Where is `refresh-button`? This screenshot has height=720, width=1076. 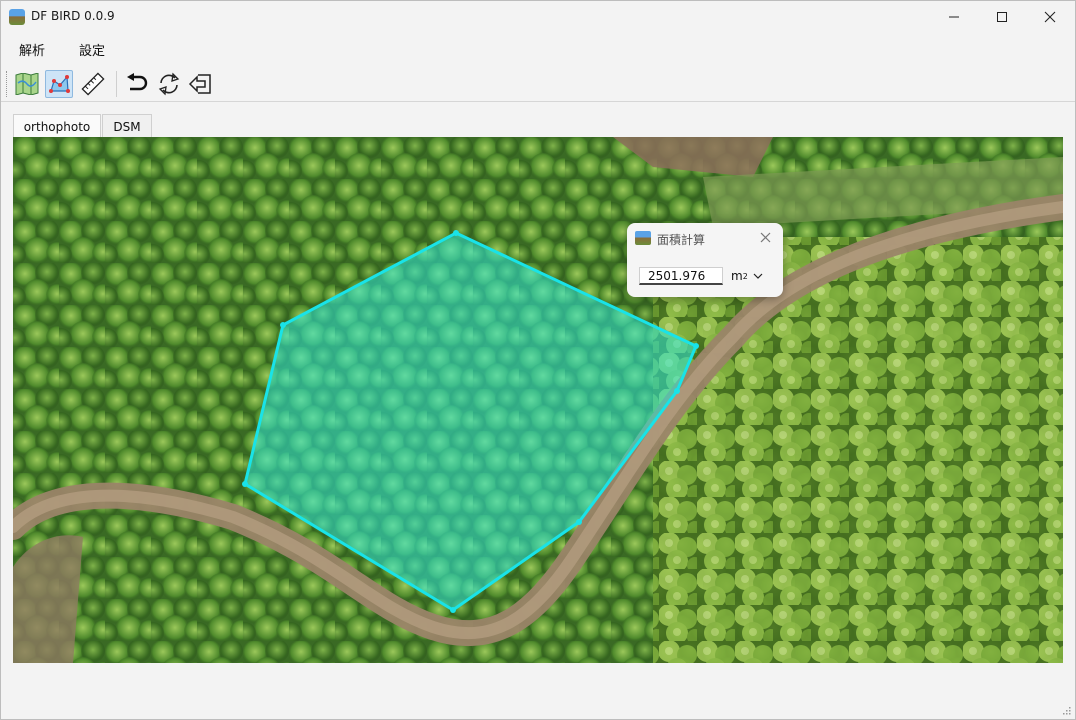 refresh-button is located at coordinates (169, 84).